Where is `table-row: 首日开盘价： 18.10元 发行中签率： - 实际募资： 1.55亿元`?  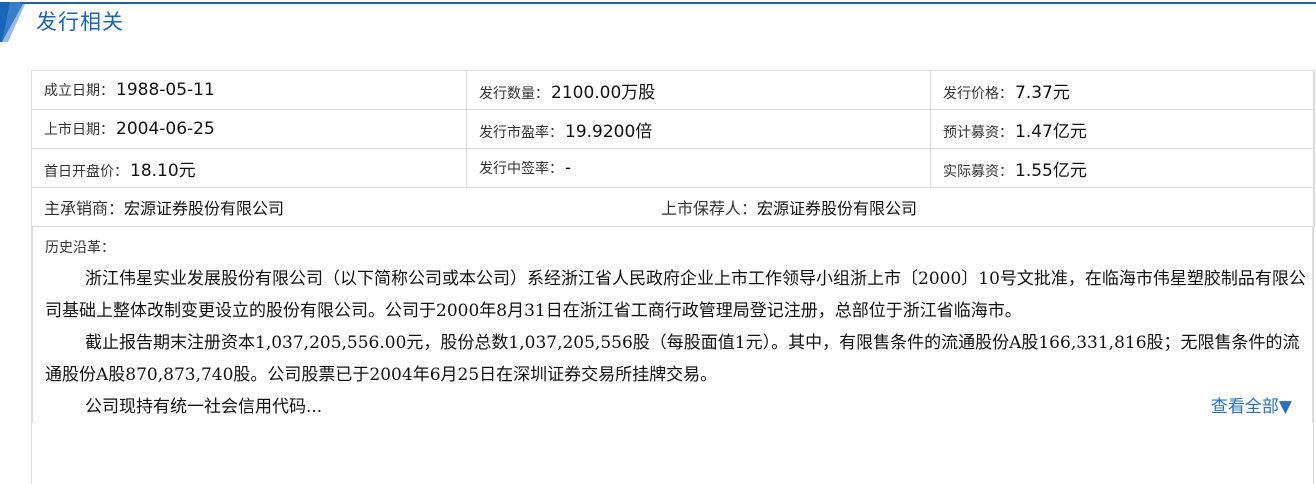 table-row: 首日开盘价： 18.10元 发行中签率： - 实际募资： 1.55亿元 is located at coordinates (673, 168).